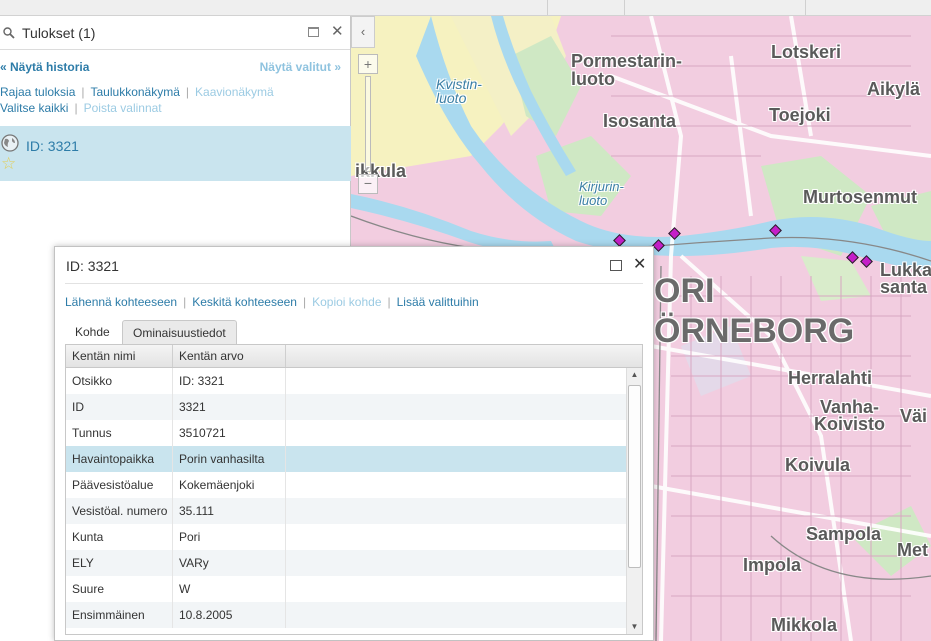 The width and height of the screenshot is (931, 641). What do you see at coordinates (830, 378) in the screenshot?
I see `map-label-herralahti: Herralahti` at bounding box center [830, 378].